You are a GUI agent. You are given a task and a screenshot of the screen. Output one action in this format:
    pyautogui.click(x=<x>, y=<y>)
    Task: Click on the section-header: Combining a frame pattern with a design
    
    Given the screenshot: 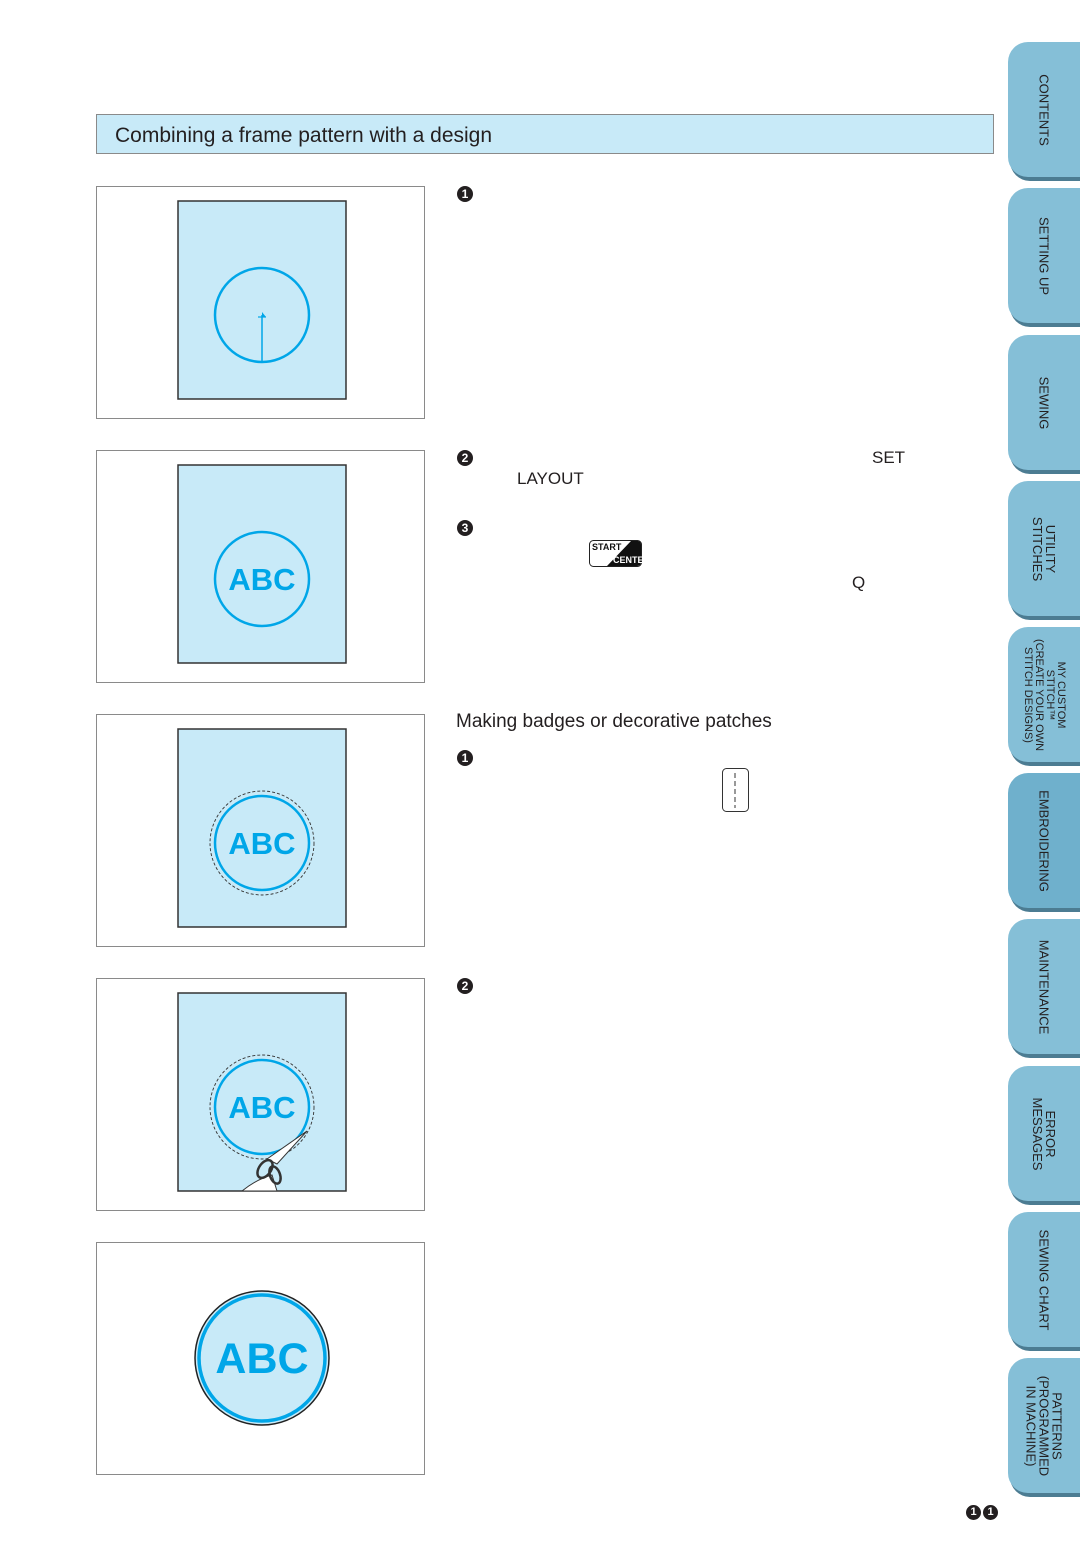 What is the action you would take?
    pyautogui.click(x=545, y=134)
    